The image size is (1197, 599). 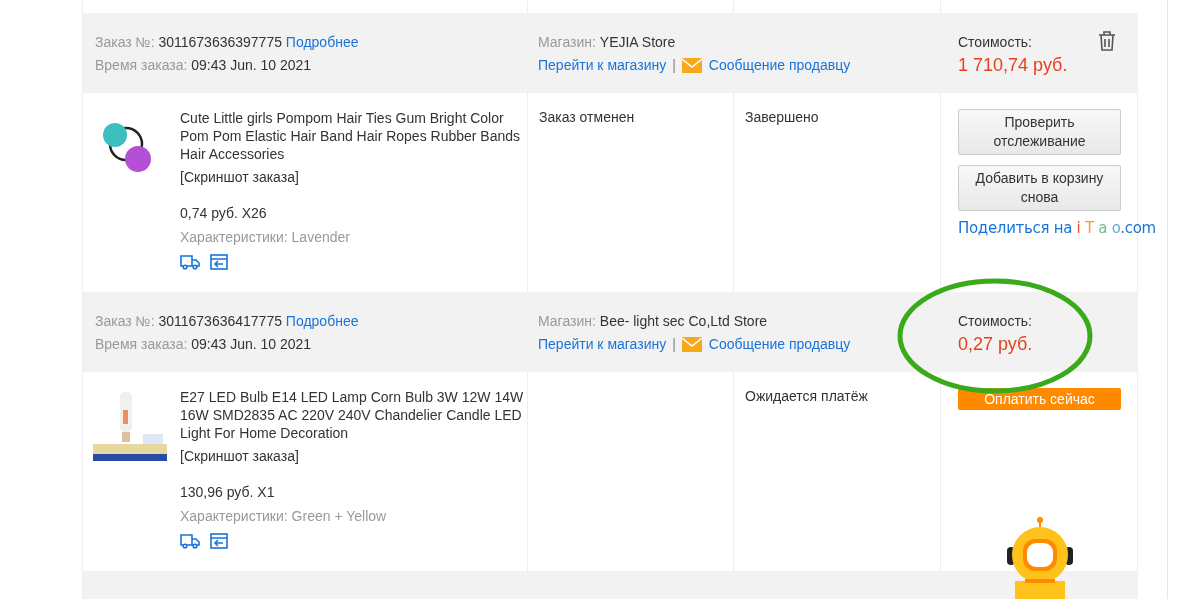 What do you see at coordinates (228, 492) in the screenshot?
I see `product-price: 130,96 руб. X1` at bounding box center [228, 492].